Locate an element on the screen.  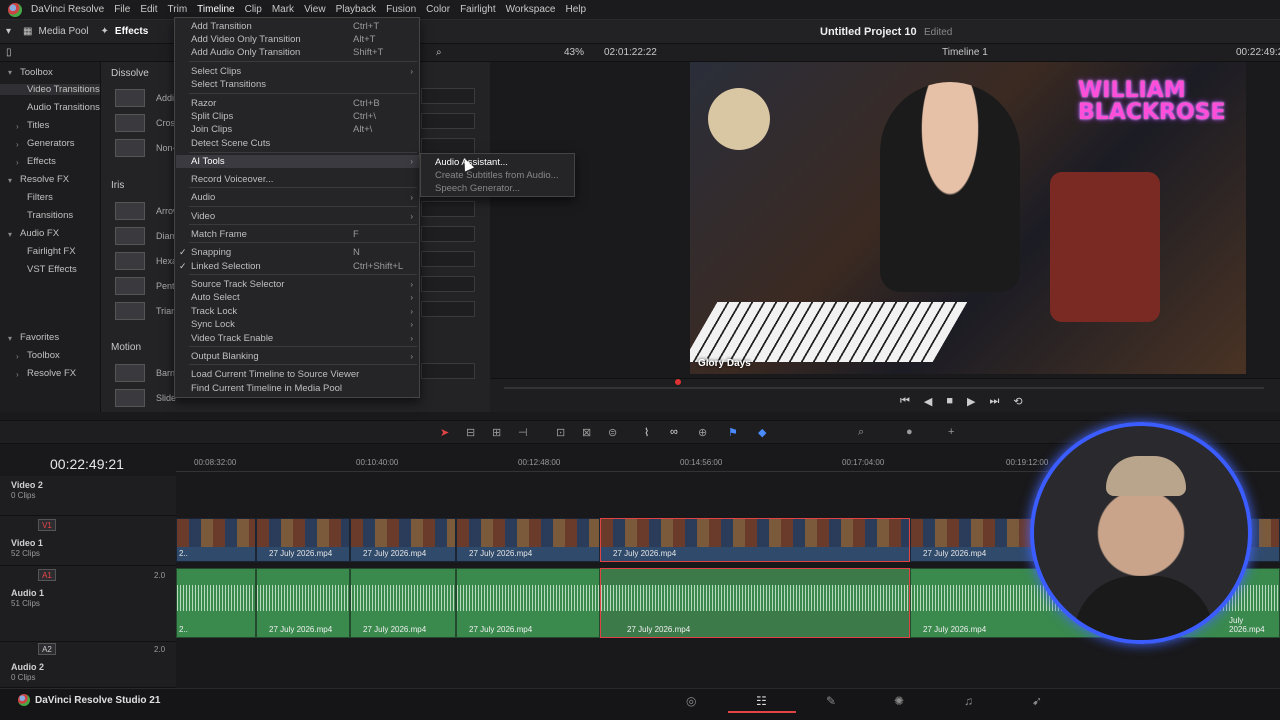
menu-item-select-clips: Select Clips › is located at coordinates (305, 71).